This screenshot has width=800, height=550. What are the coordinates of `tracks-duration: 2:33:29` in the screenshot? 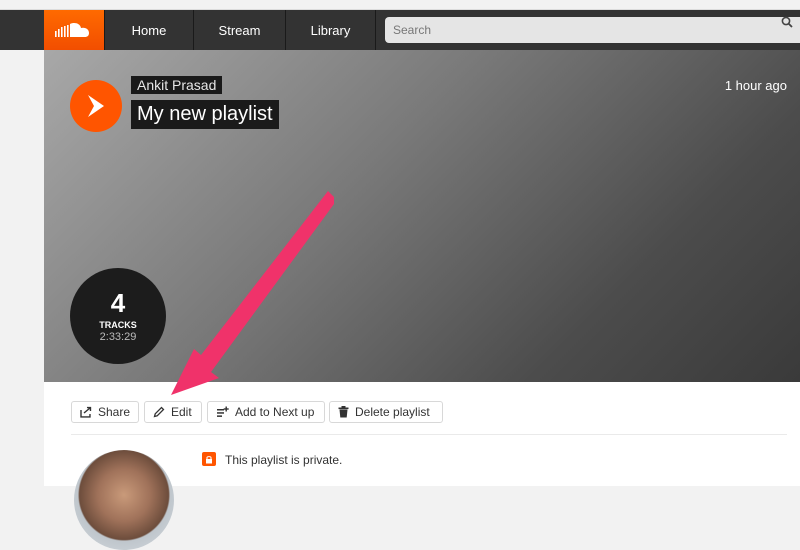 It's located at (118, 337).